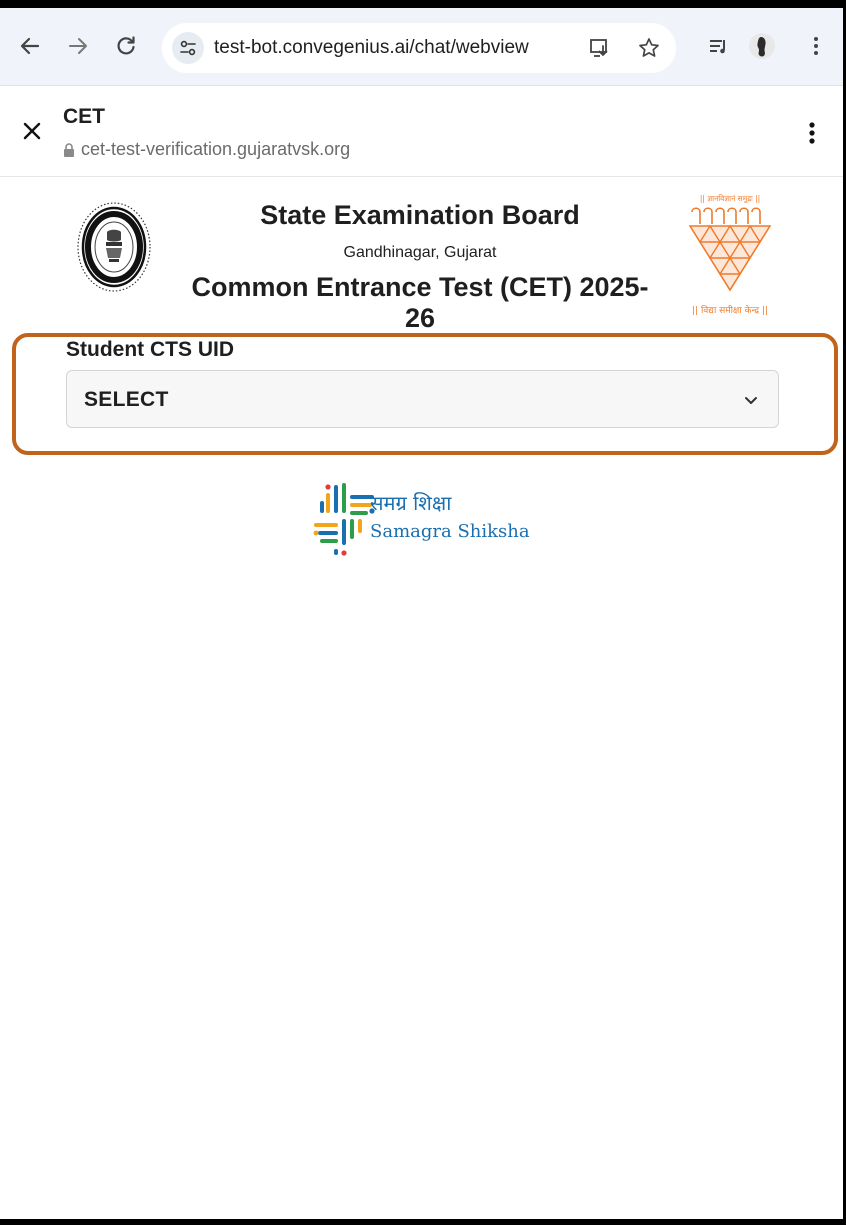 This screenshot has width=846, height=1225. I want to click on custom-tab-url-text: cet-test-verification.gujaratvsk.org, so click(216, 149).